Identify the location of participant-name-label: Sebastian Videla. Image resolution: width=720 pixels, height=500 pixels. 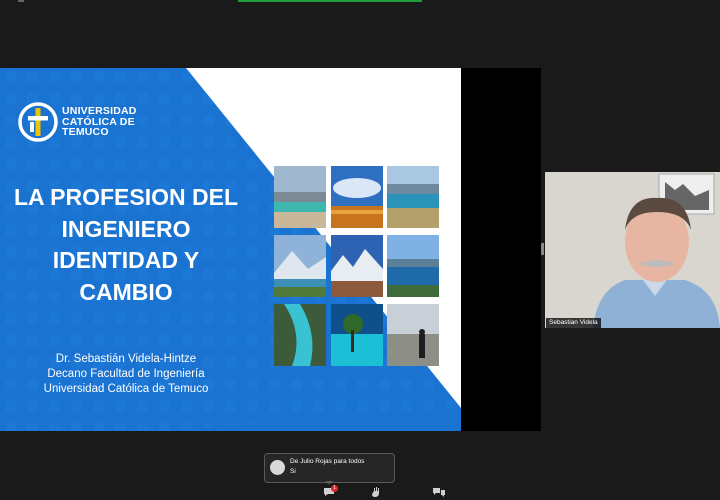
(573, 323).